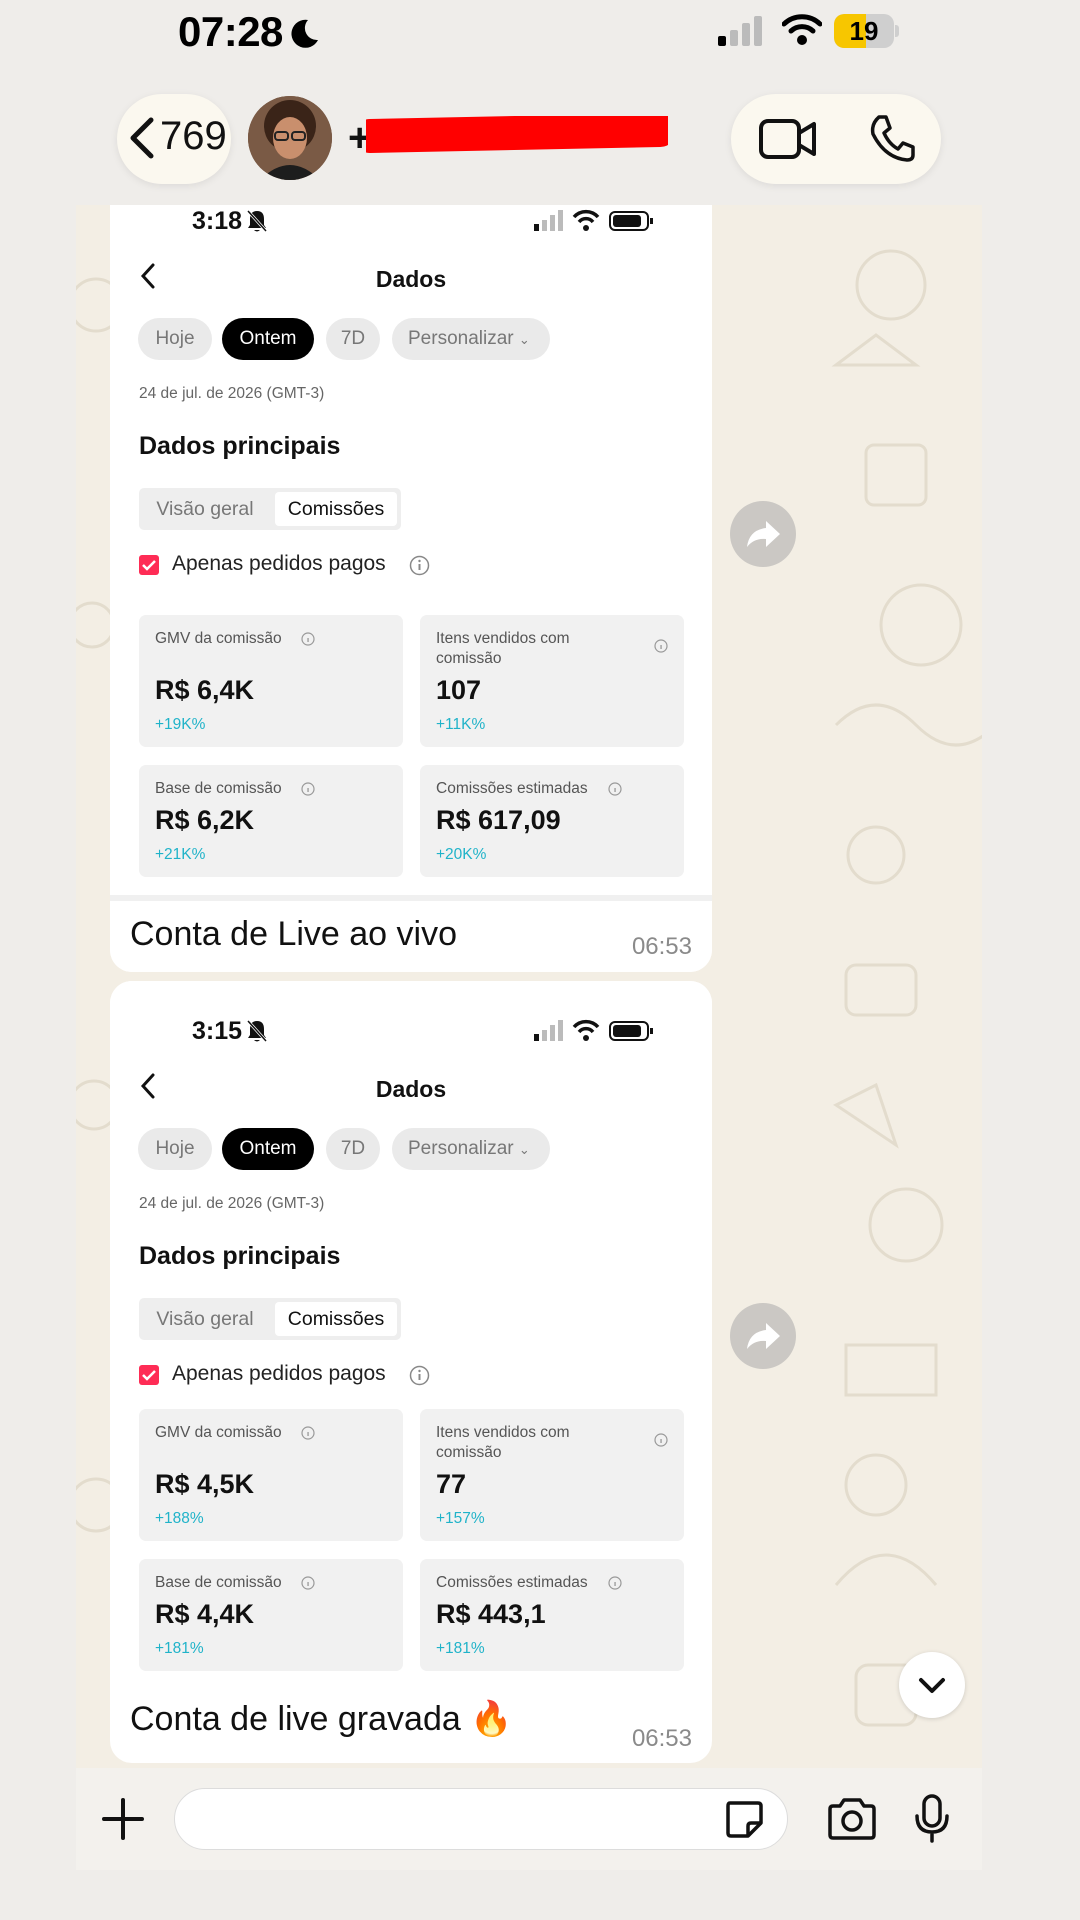 The image size is (1080, 1920). What do you see at coordinates (481, 1819) in the screenshot?
I see `message-input` at bounding box center [481, 1819].